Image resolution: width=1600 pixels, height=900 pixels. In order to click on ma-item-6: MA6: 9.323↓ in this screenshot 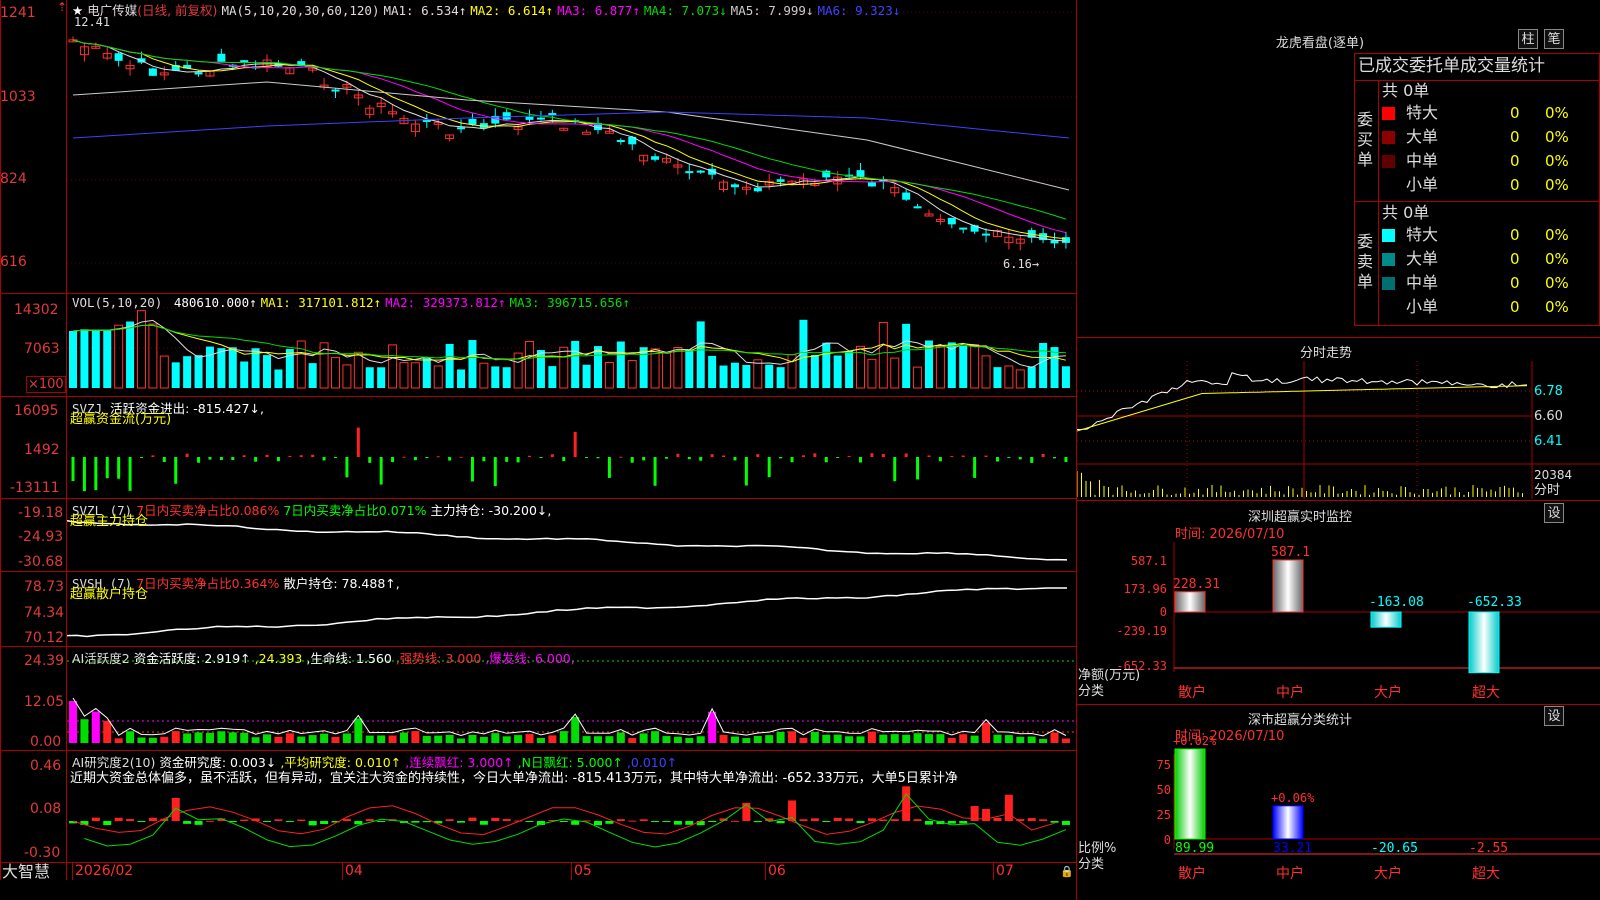, I will do `click(859, 10)`.